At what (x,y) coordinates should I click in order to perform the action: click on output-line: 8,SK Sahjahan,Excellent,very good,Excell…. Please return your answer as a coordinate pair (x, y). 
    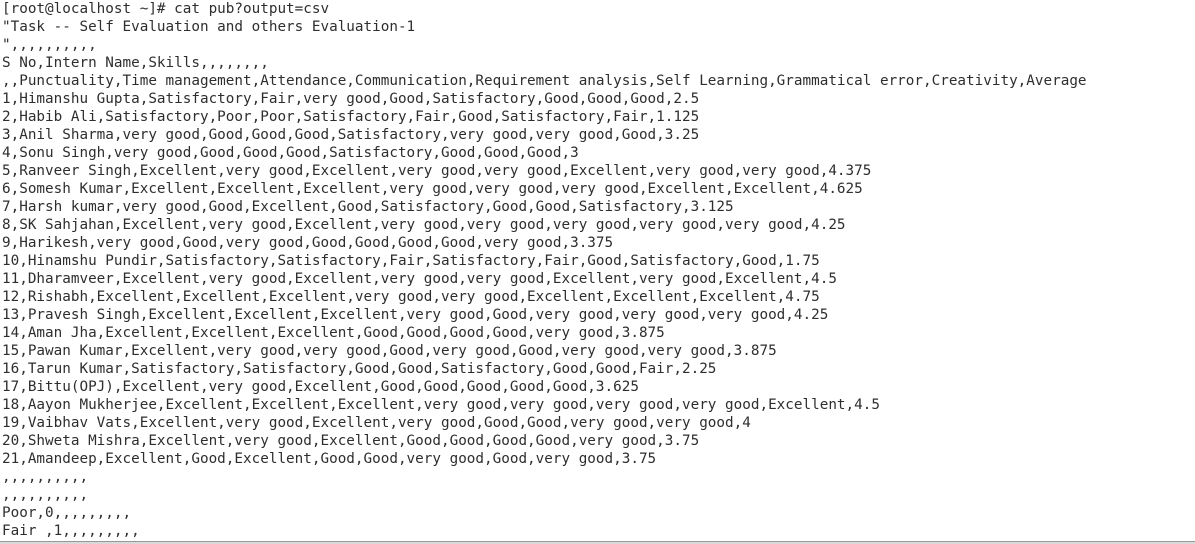
    Looking at the image, I should click on (424, 225).